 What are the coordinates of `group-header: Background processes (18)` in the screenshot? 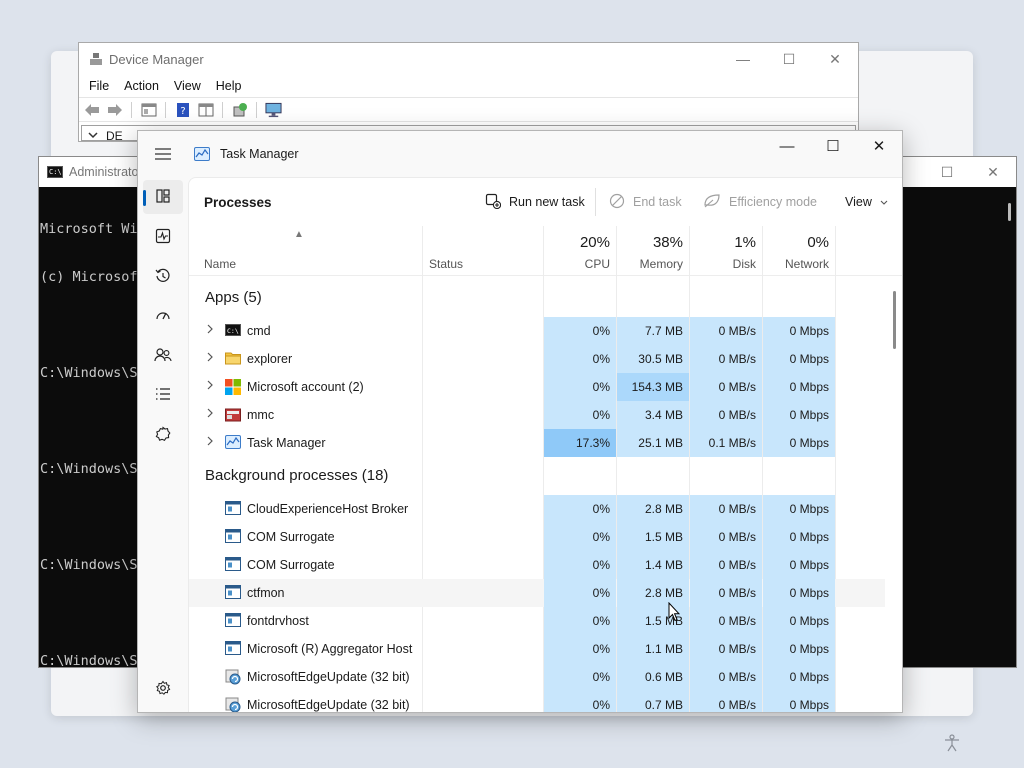 It's located at (296, 475).